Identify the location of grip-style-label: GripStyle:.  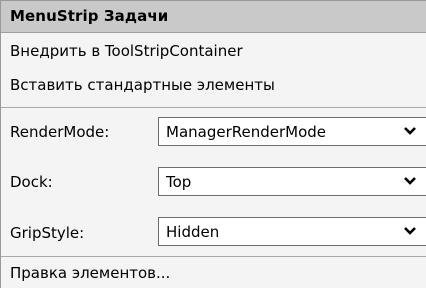
(47, 233).